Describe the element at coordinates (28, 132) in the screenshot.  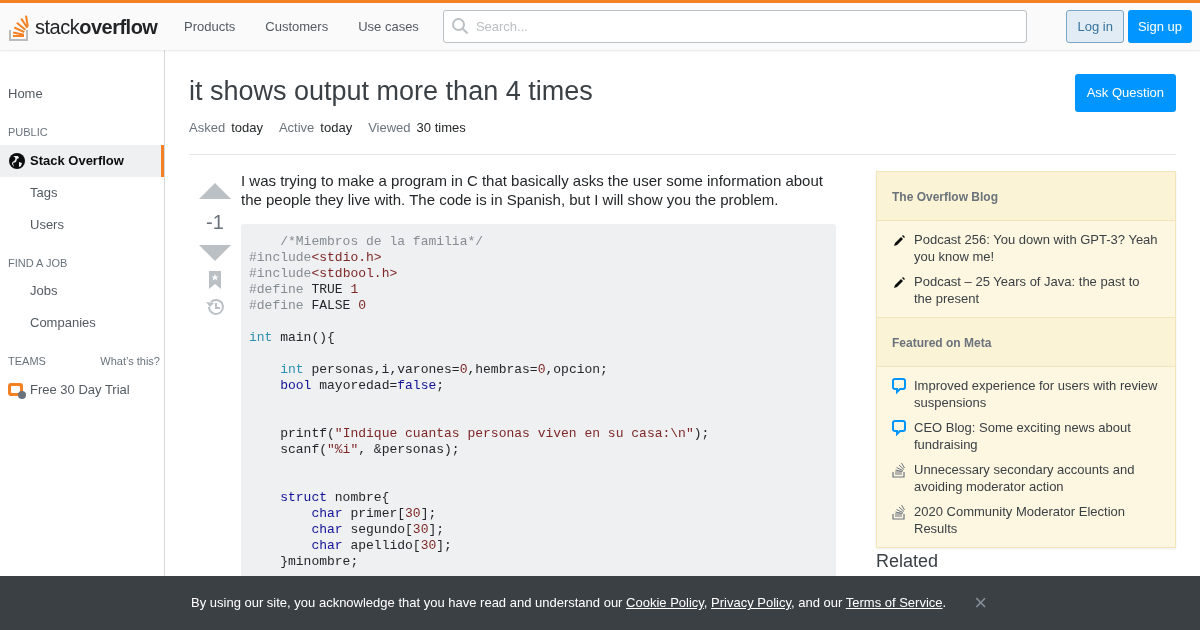
I see `section-heading: PUBLIC` at that location.